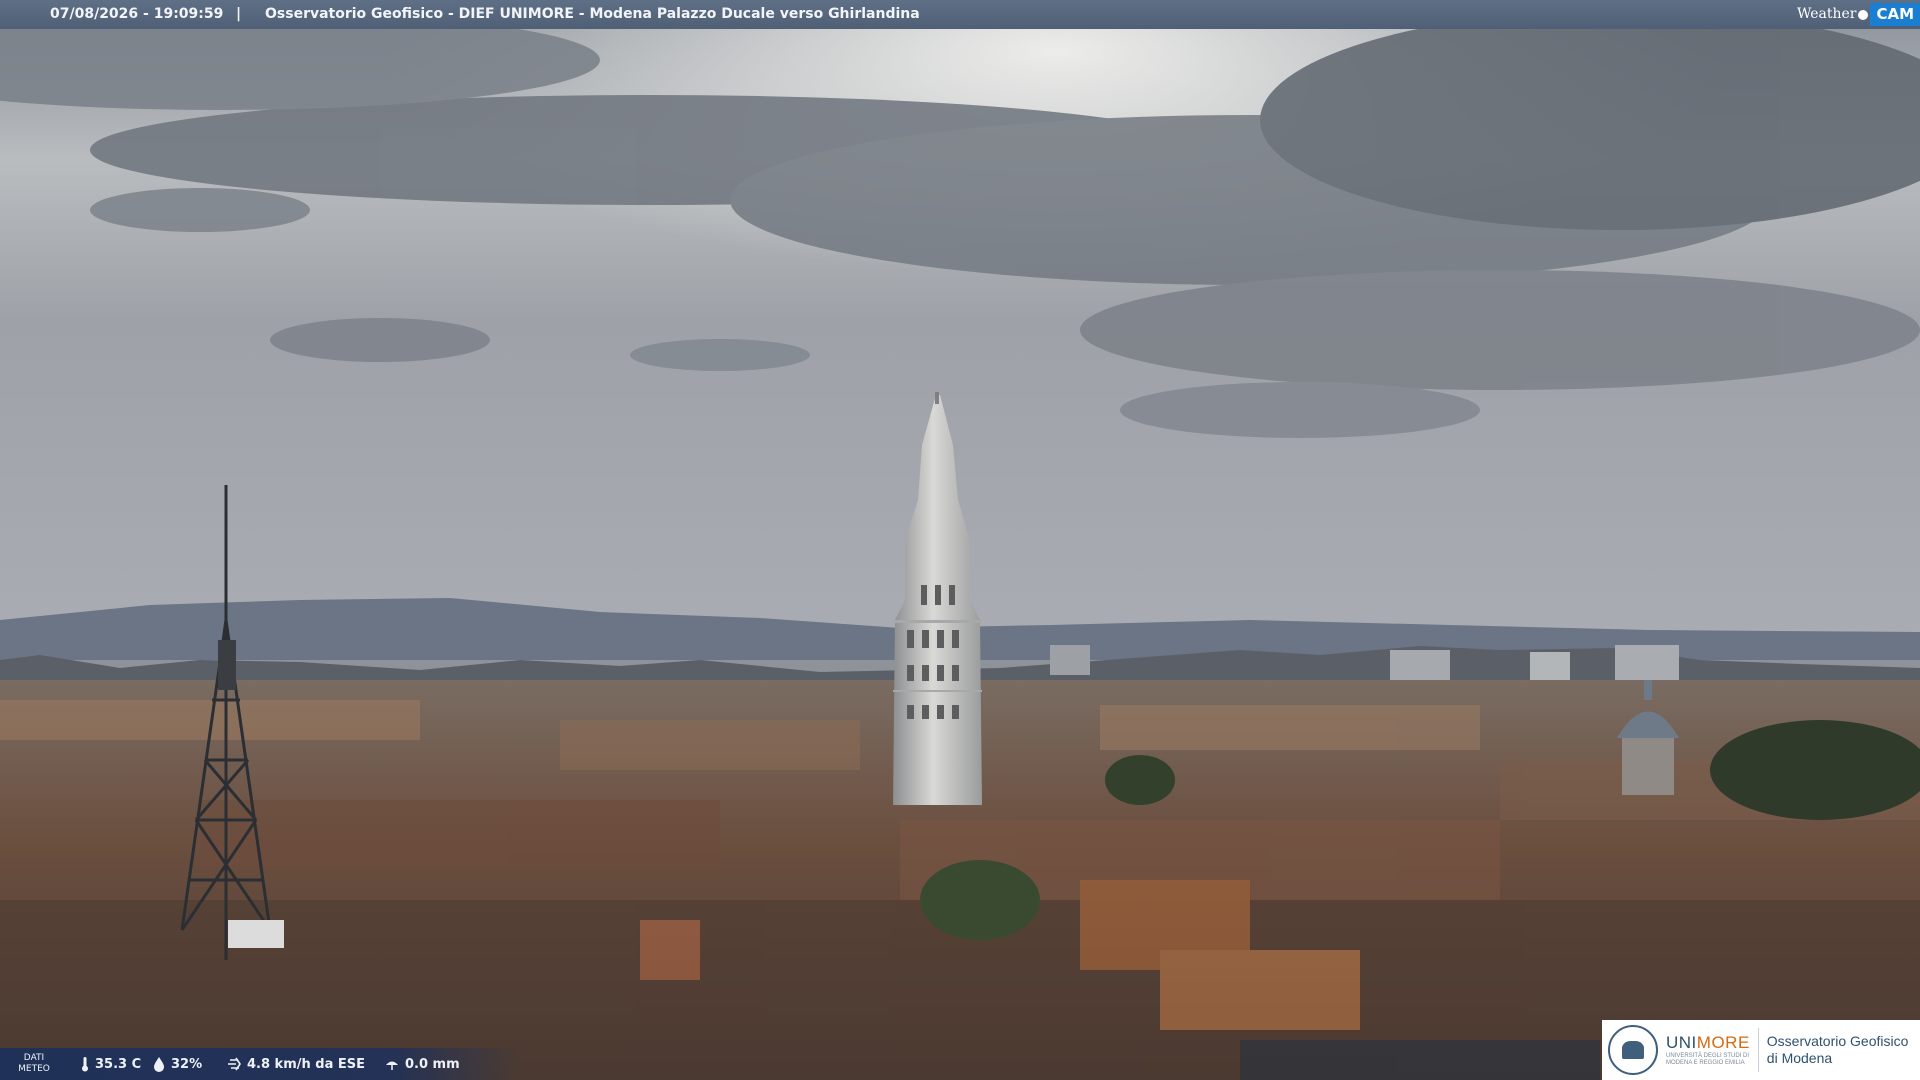 This screenshot has height=1080, width=1920. I want to click on weathercam-logo: Weather CAM, so click(1858, 14).